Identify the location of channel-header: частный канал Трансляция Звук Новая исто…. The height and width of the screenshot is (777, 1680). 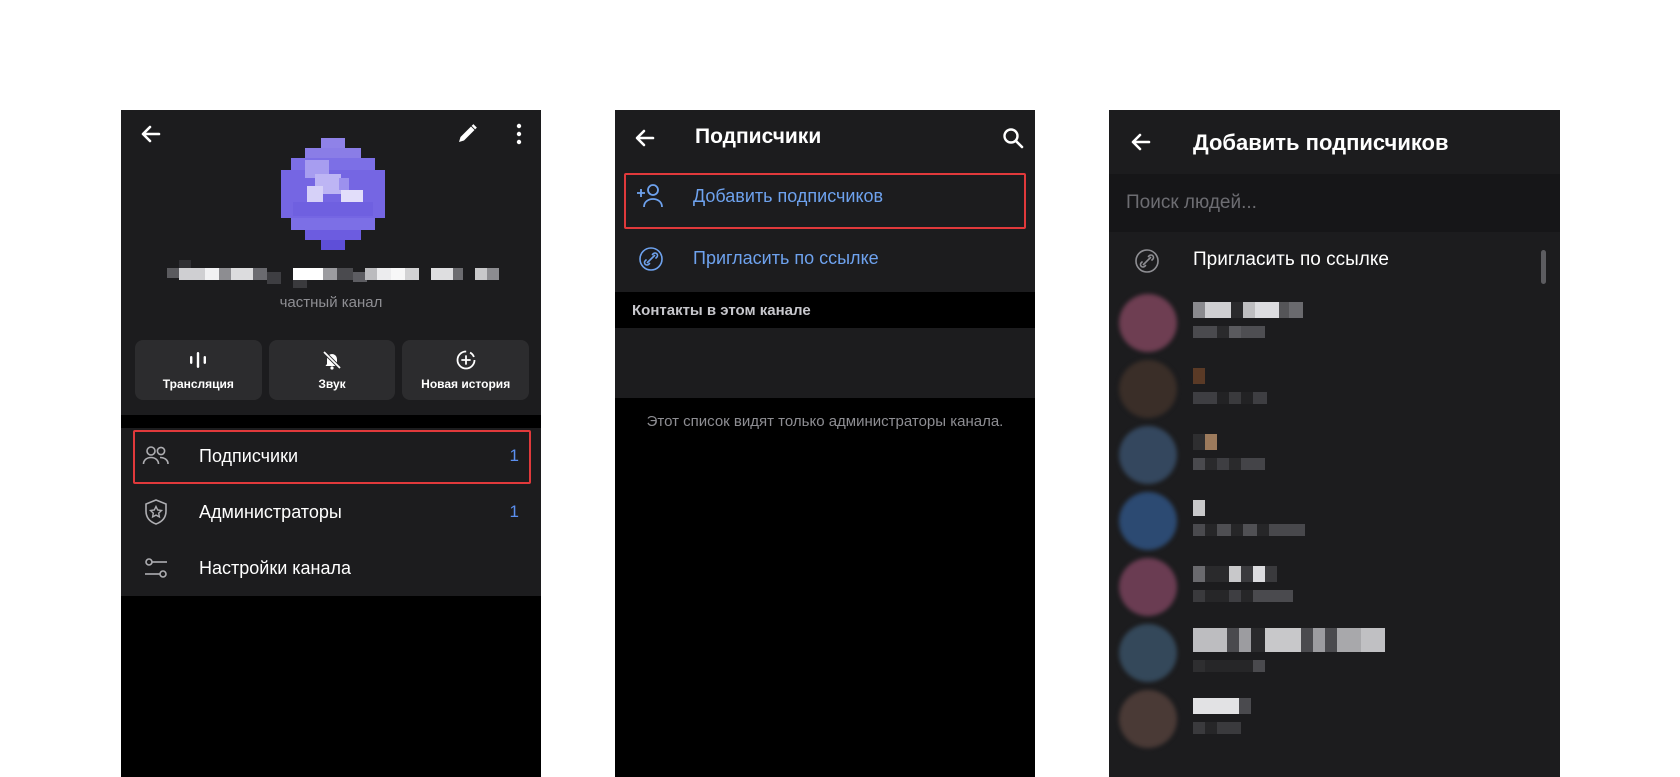
(331, 262).